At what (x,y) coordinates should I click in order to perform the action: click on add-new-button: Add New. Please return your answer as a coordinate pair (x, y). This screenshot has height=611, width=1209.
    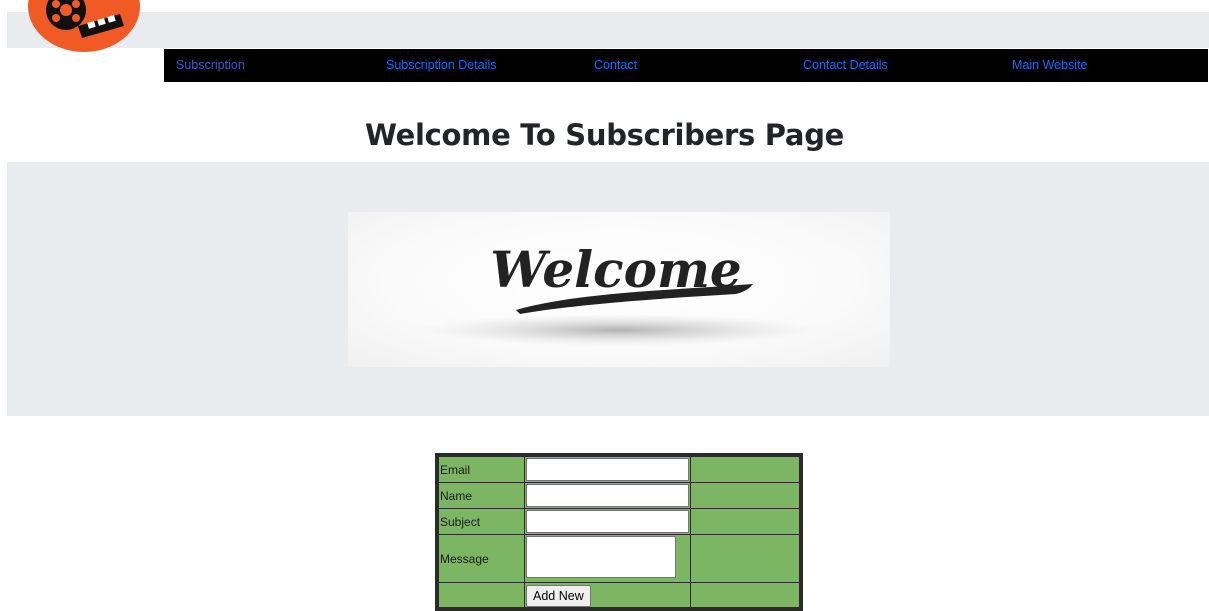
    Looking at the image, I should click on (558, 596).